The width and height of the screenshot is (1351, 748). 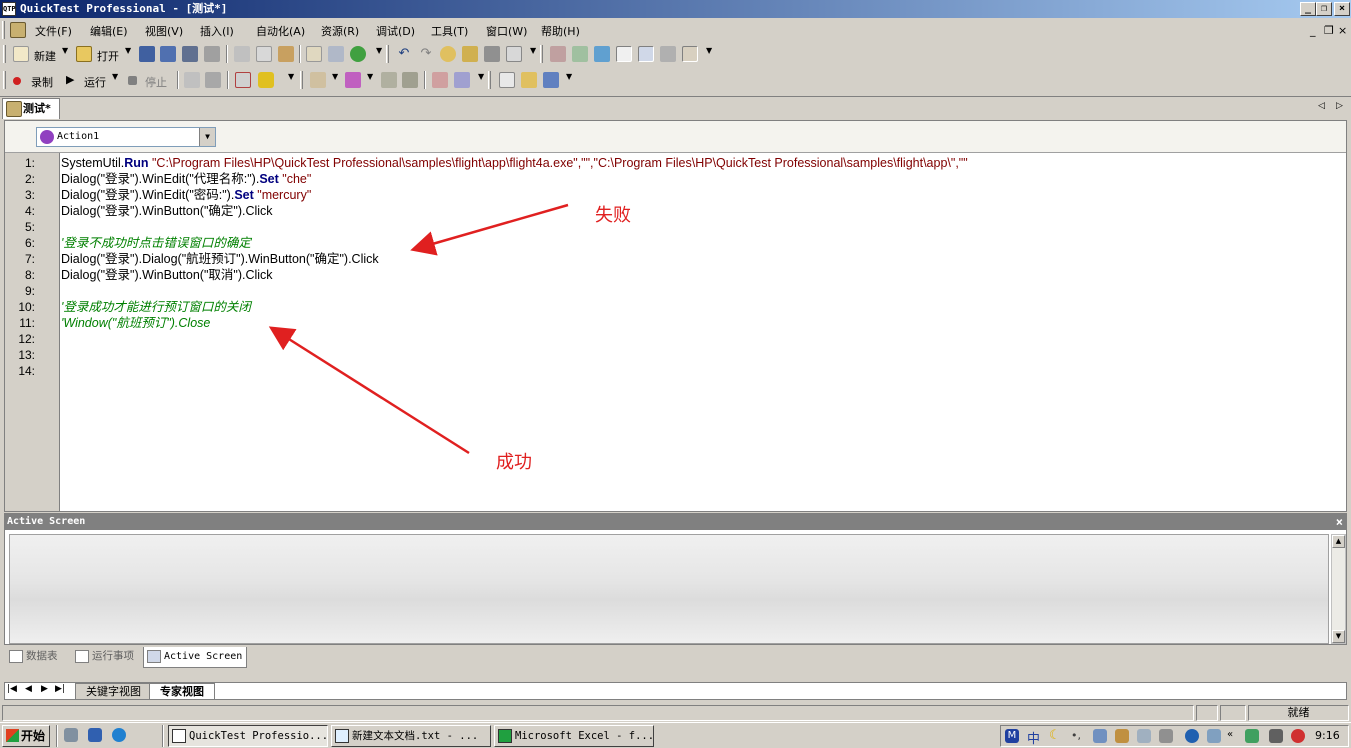 What do you see at coordinates (440, 80) in the screenshot?
I see `step-into-icon` at bounding box center [440, 80].